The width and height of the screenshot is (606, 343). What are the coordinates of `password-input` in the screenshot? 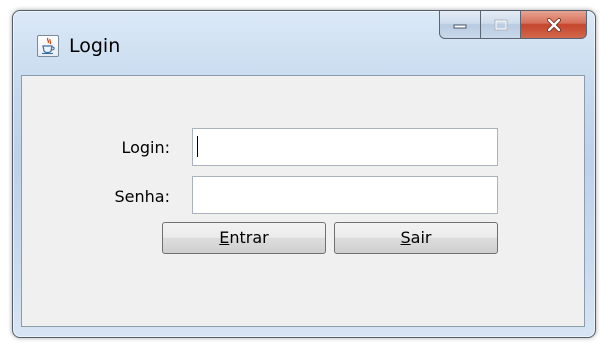 It's located at (345, 195).